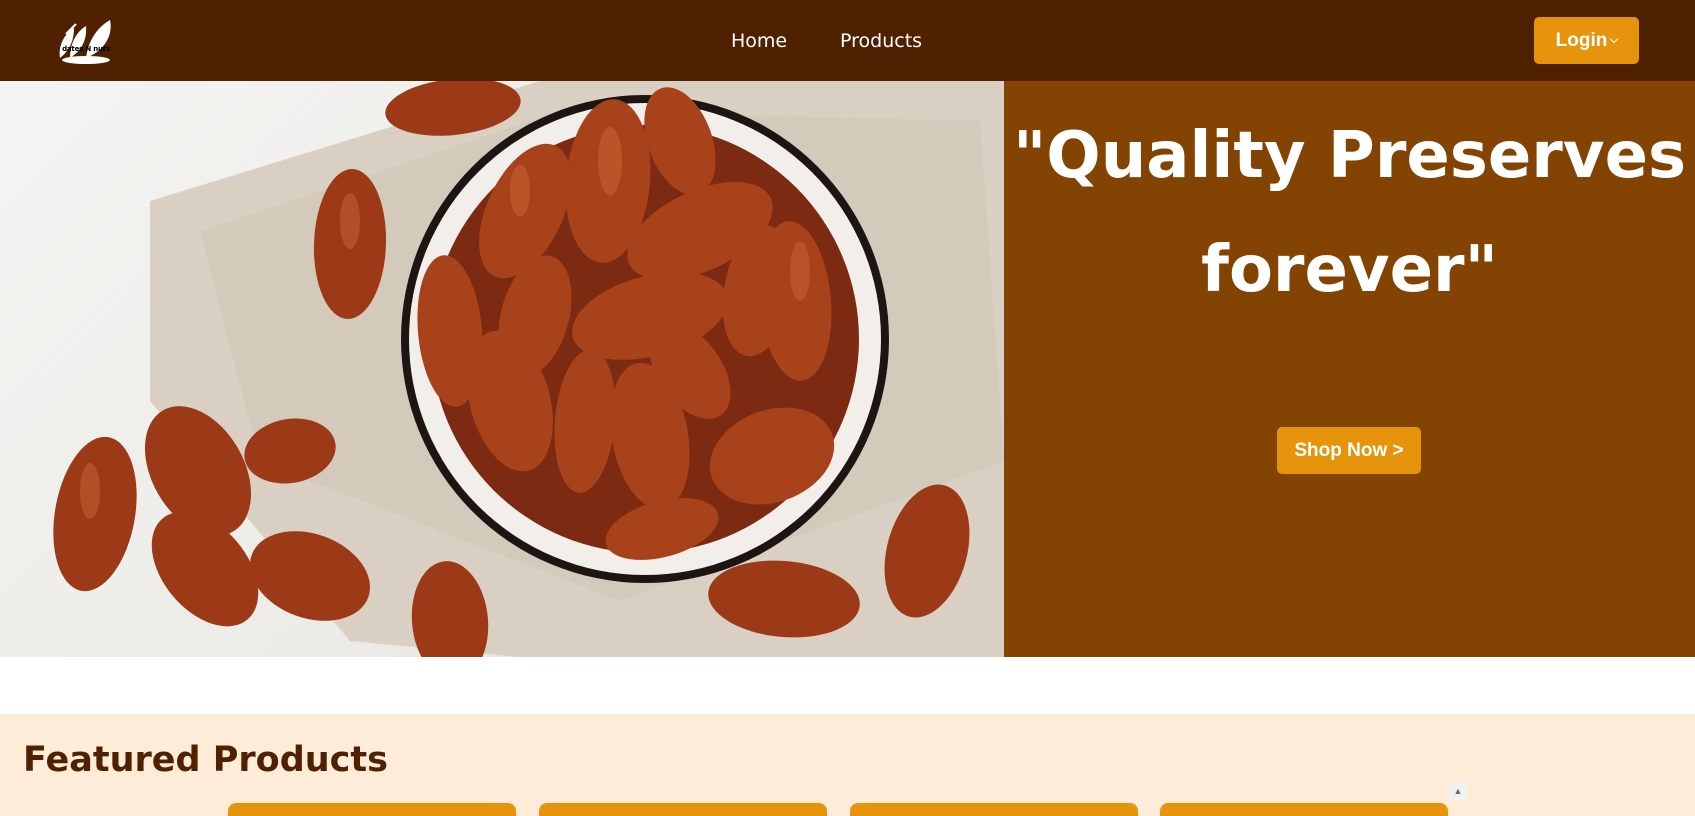  What do you see at coordinates (1614, 39) in the screenshot?
I see `chevron-down-icon` at bounding box center [1614, 39].